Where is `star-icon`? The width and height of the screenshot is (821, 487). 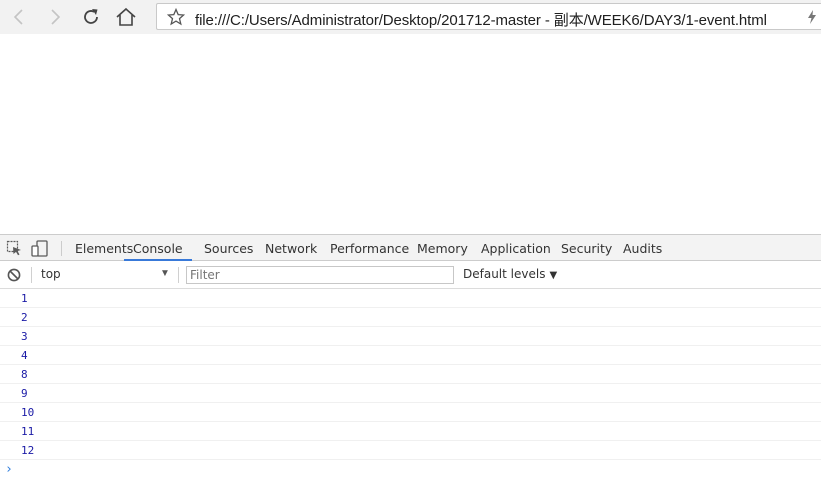 star-icon is located at coordinates (176, 17).